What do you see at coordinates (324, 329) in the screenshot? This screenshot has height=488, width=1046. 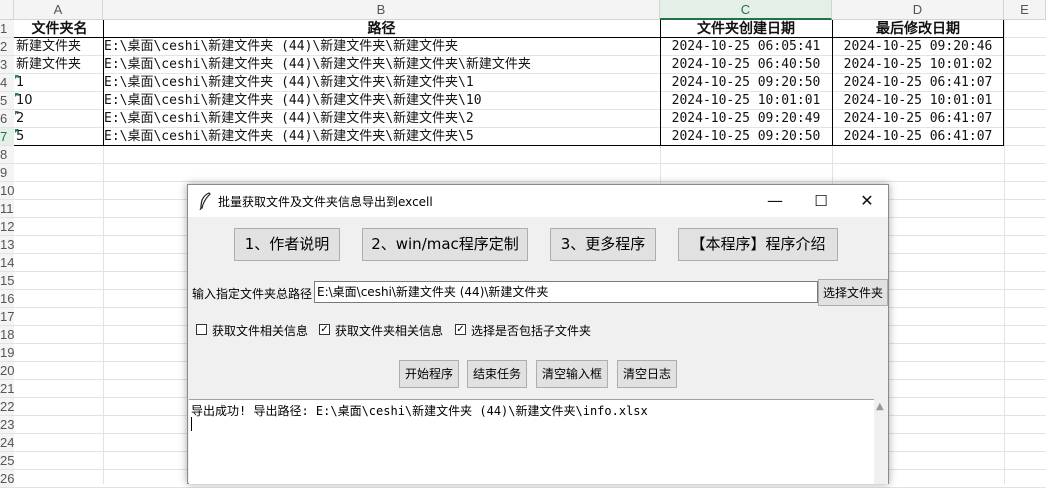 I see `get-folder-info-checkbox: ✓` at bounding box center [324, 329].